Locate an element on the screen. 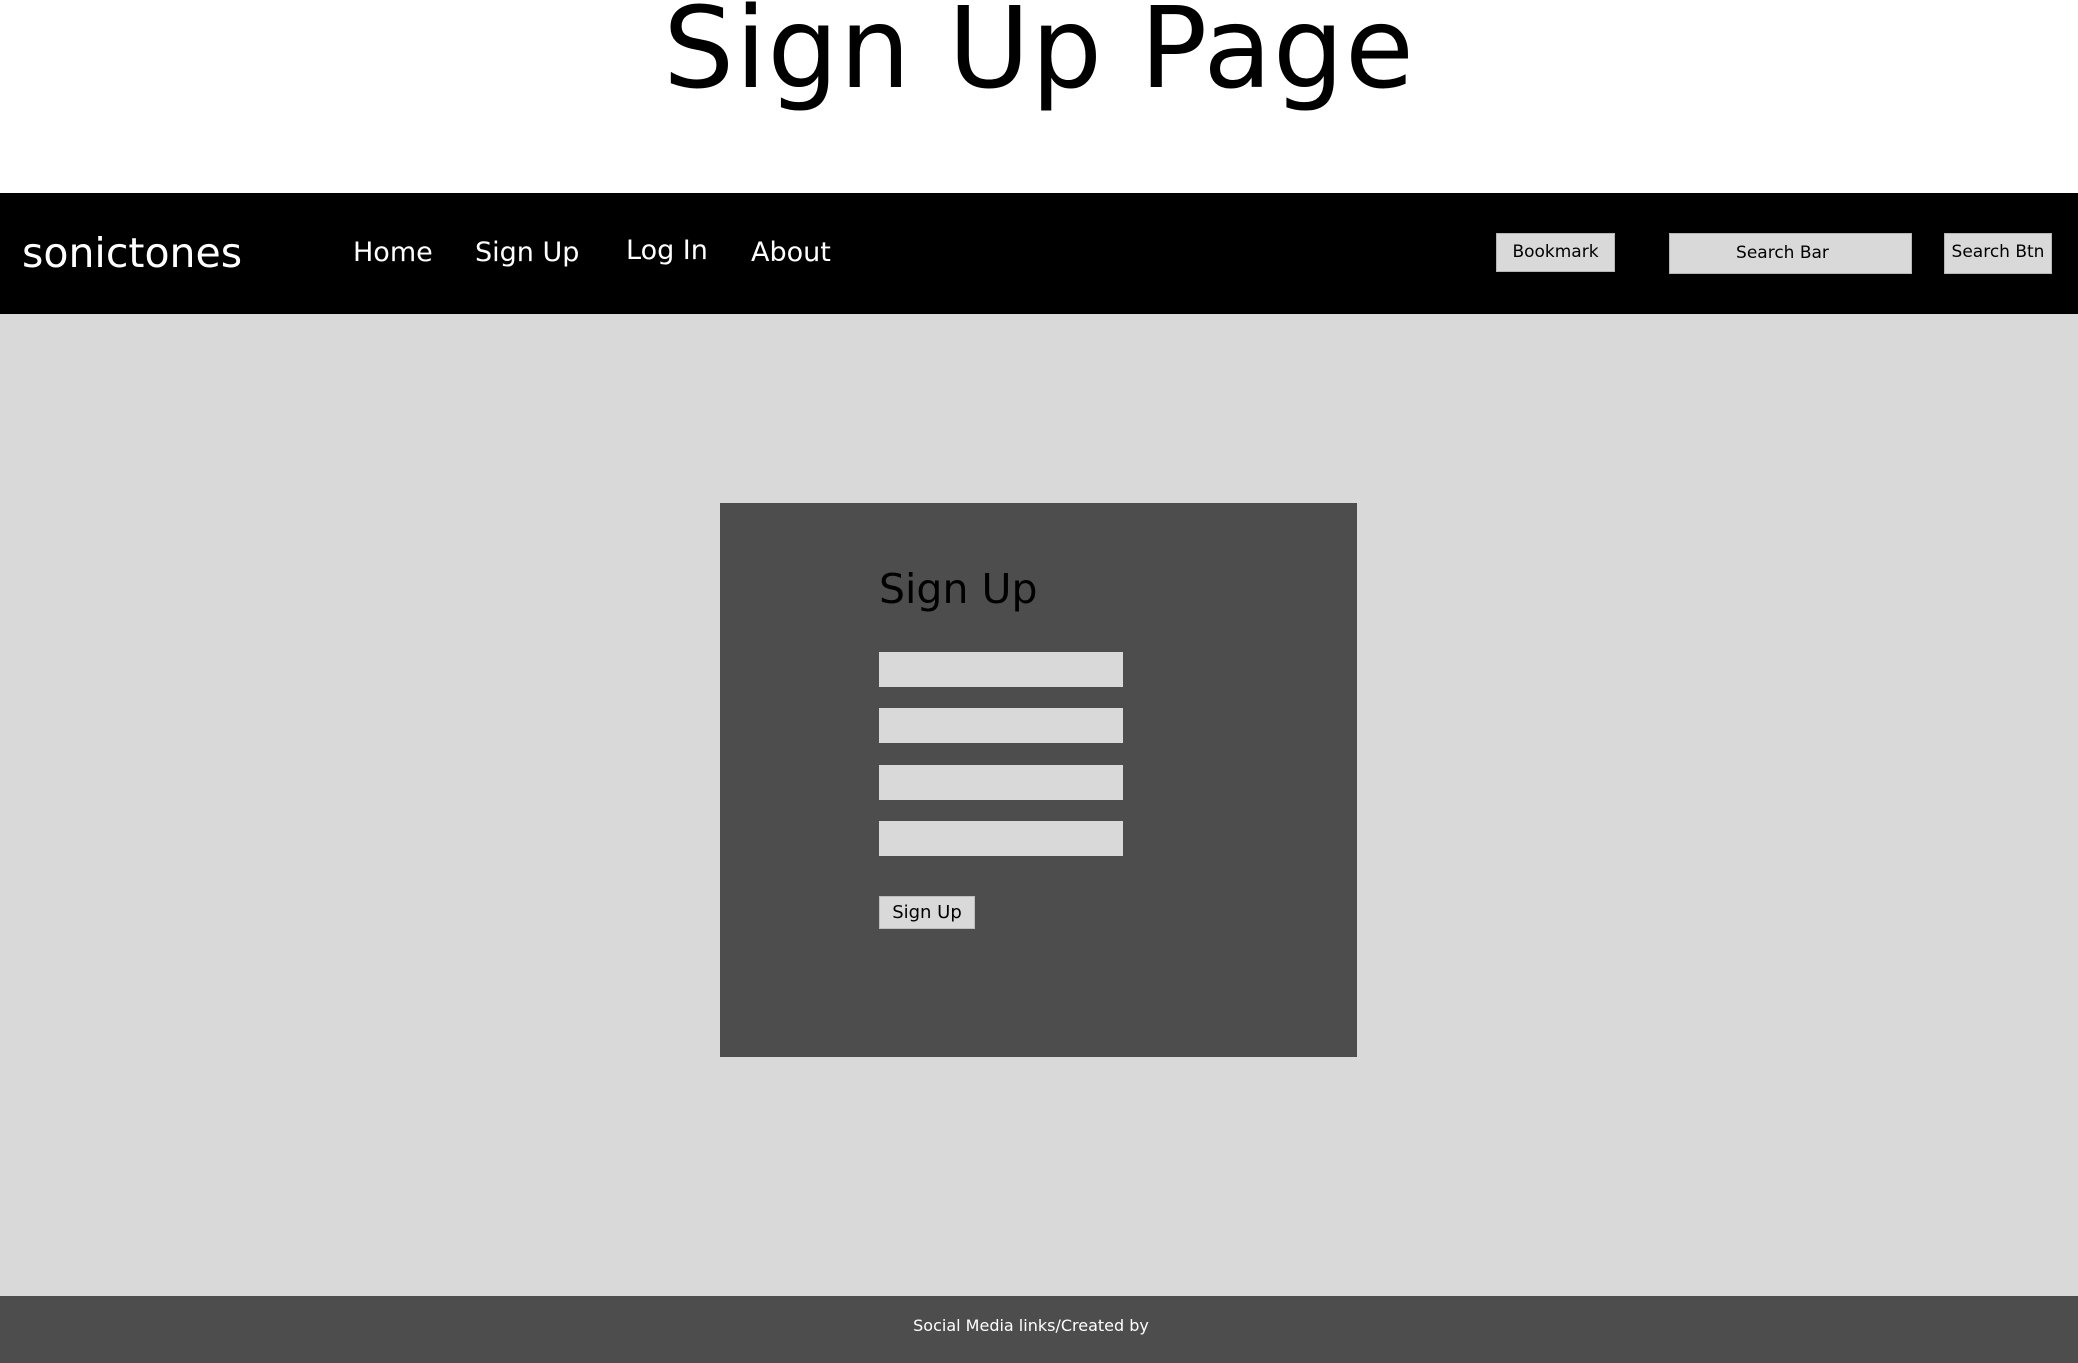 The image size is (2078, 1363). page-title: Sign Up Page is located at coordinates (1039, 57).